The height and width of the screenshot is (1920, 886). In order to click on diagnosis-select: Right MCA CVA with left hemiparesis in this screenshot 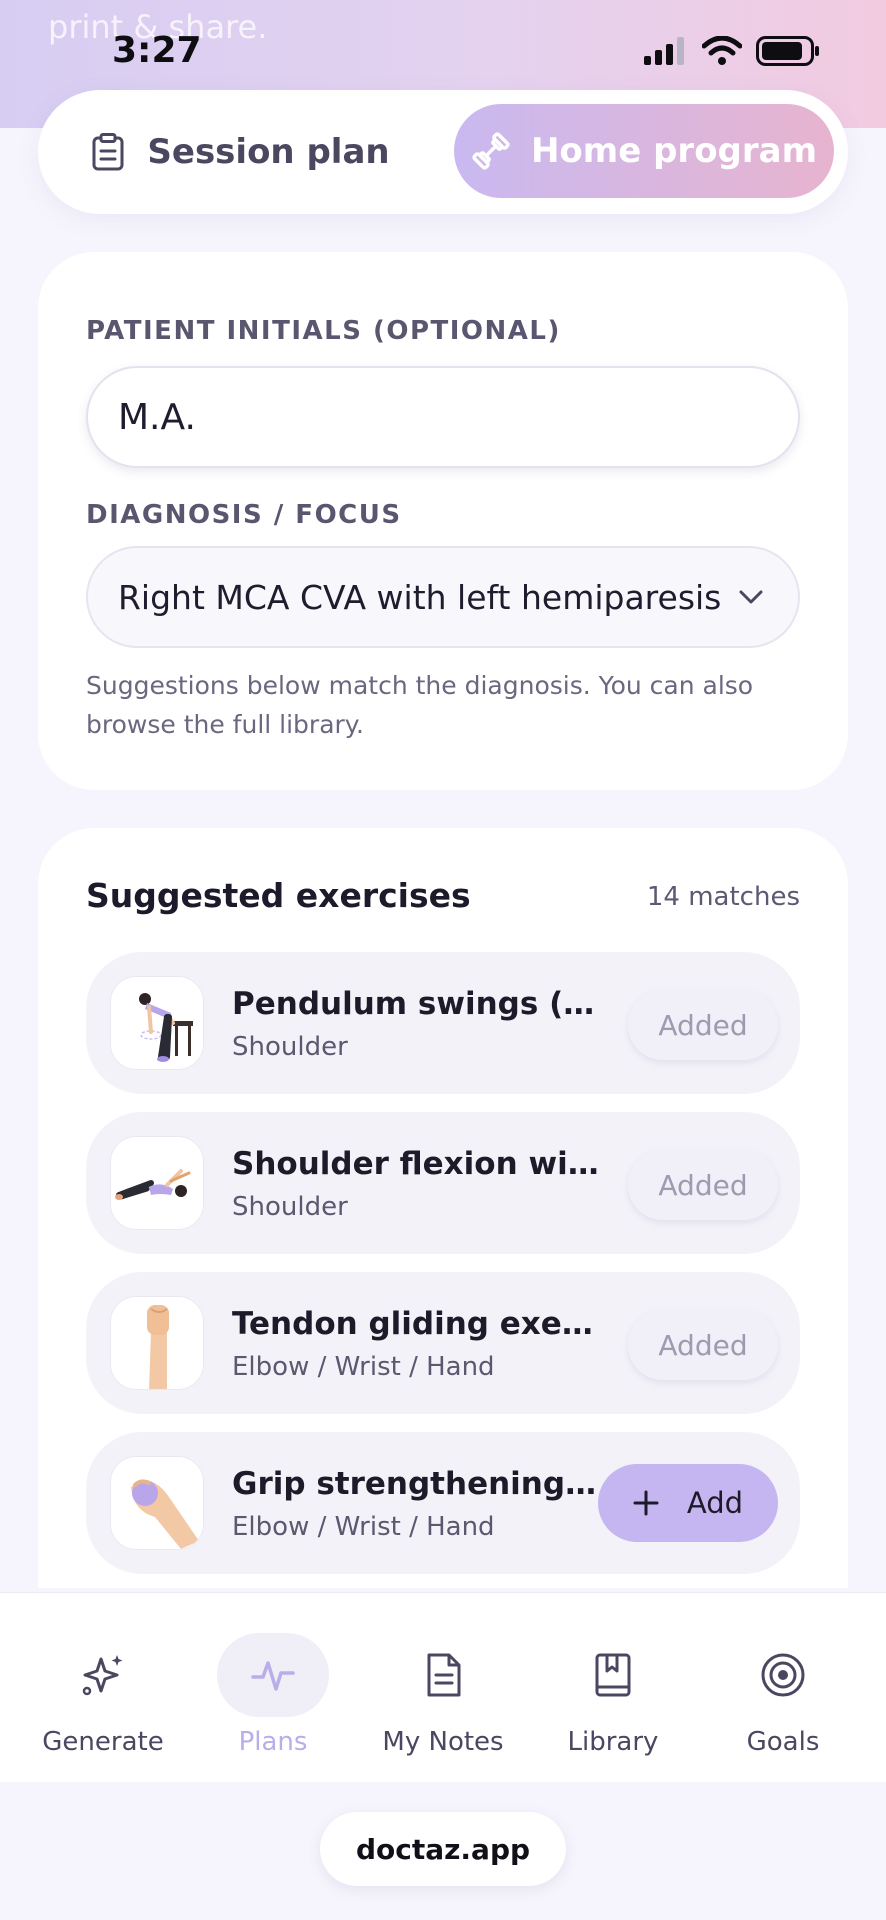, I will do `click(443, 597)`.